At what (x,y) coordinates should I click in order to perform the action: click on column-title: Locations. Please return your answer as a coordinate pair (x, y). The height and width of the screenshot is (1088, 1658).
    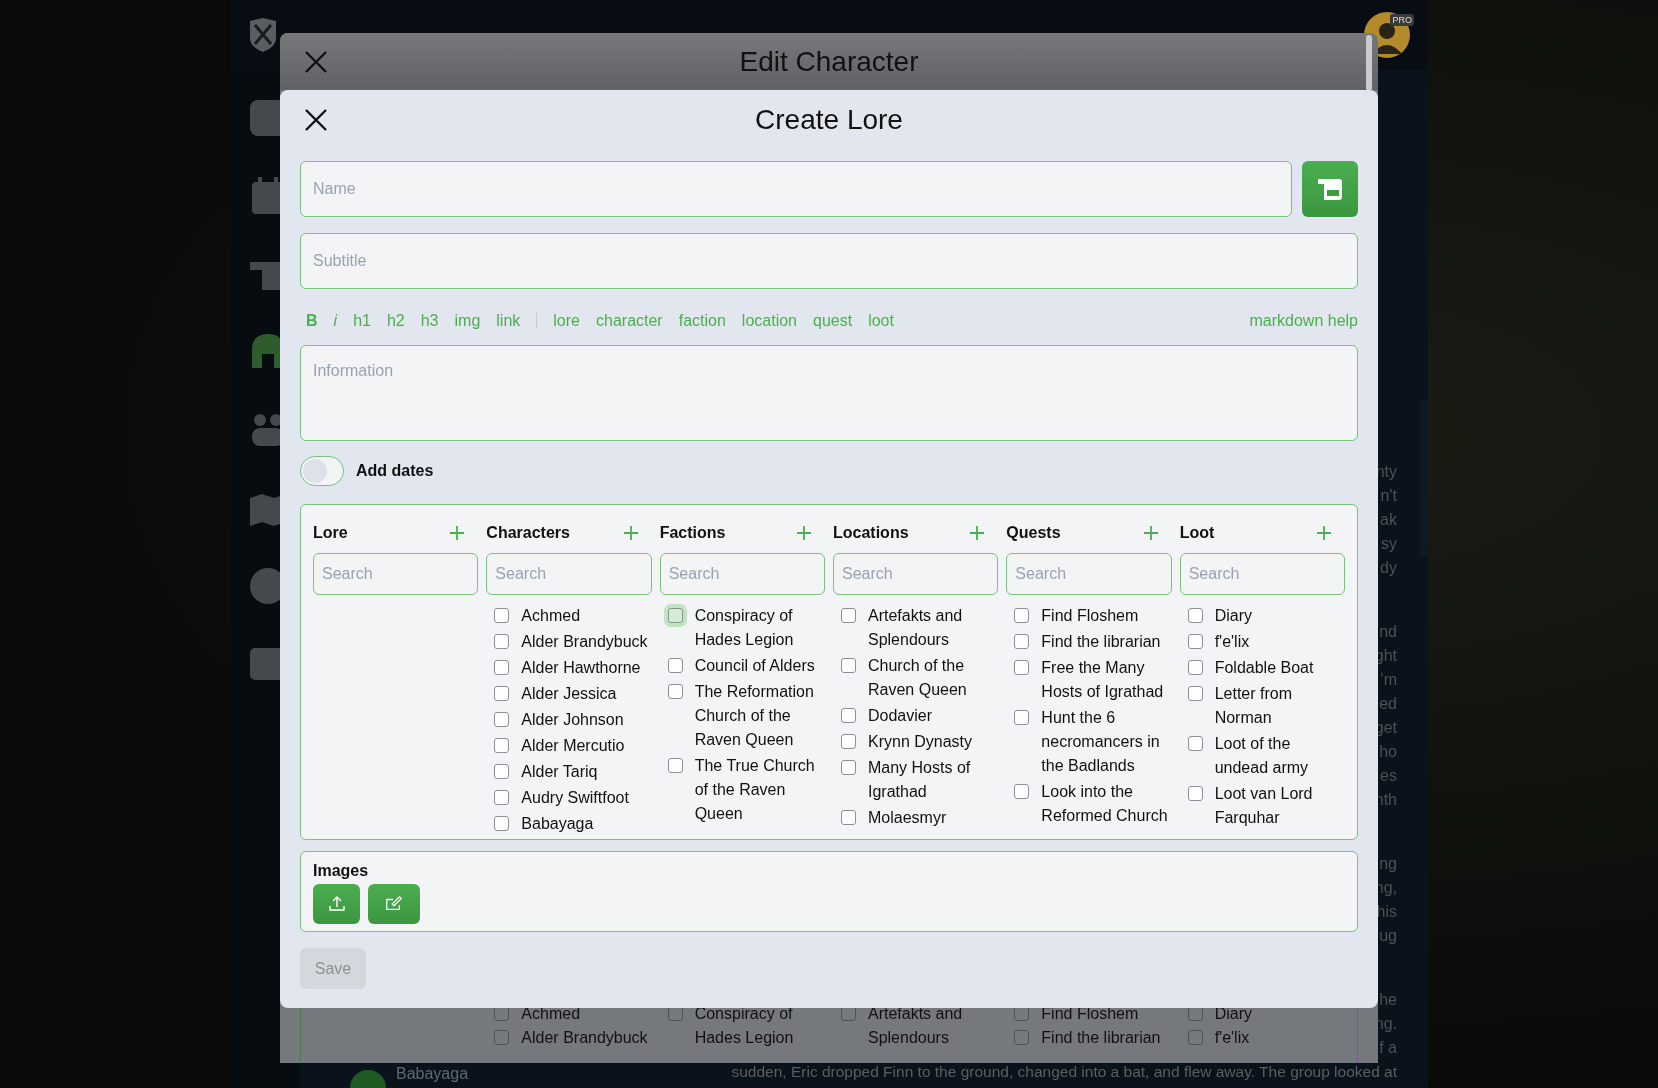
    Looking at the image, I should click on (871, 533).